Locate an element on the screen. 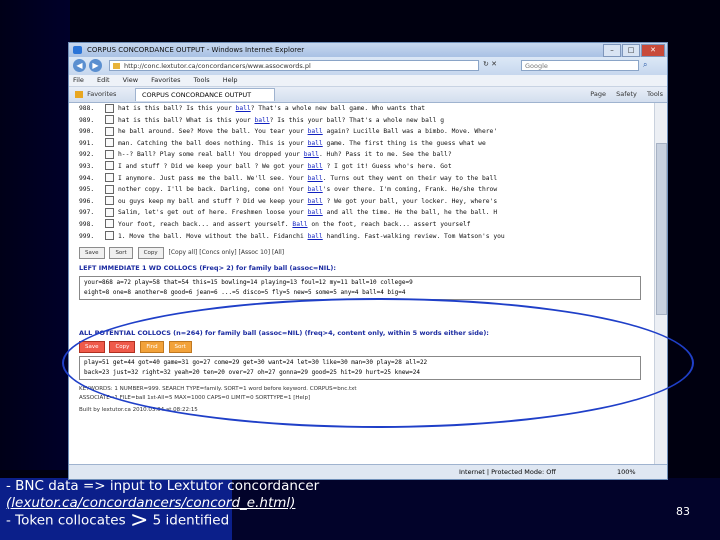  output-links: [Copy all] [Concs only] [Assoc 10] [All] is located at coordinates (227, 252).